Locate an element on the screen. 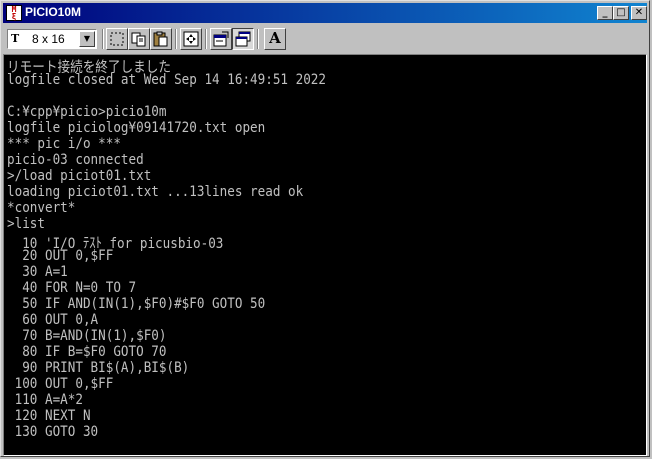  paste-icon is located at coordinates (160, 39).